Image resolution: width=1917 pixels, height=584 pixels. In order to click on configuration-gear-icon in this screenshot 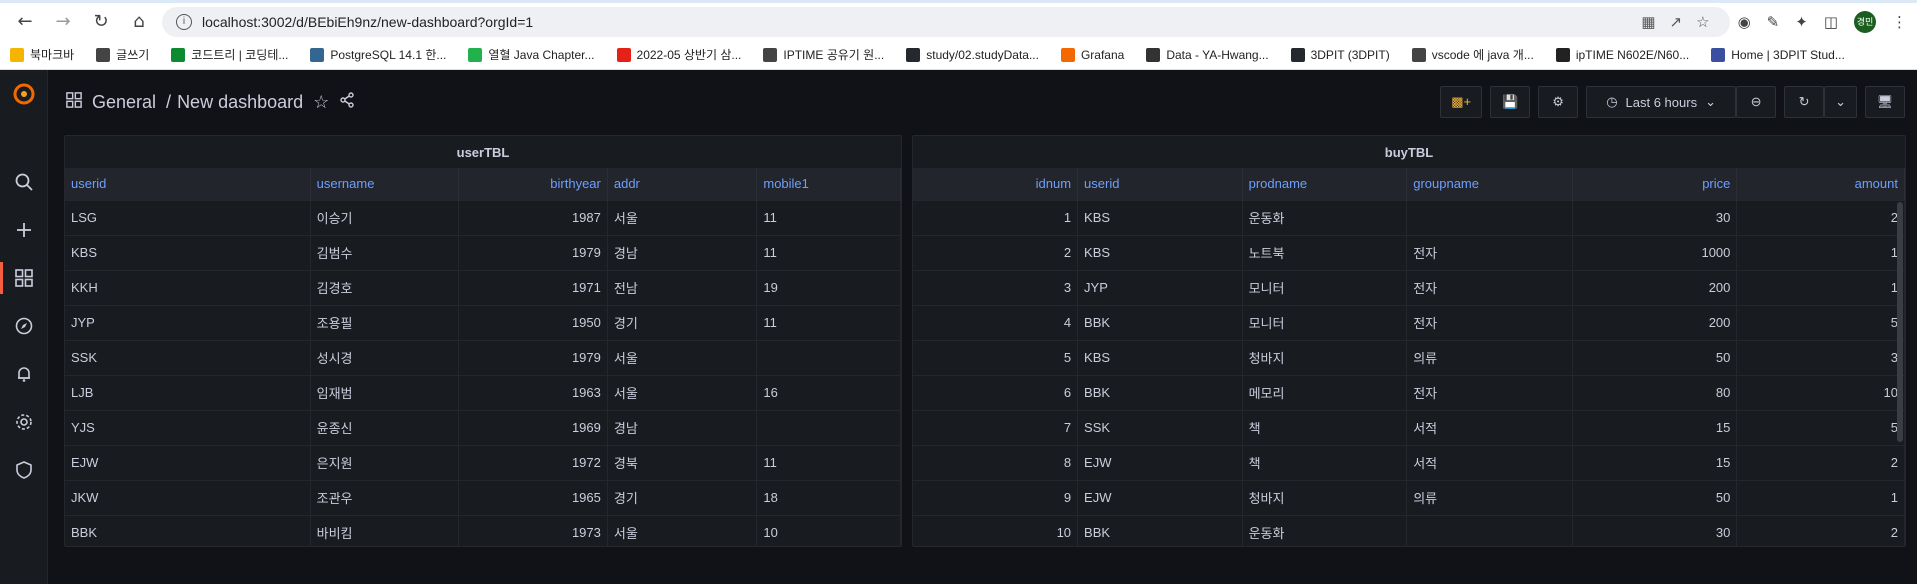, I will do `click(24, 422)`.